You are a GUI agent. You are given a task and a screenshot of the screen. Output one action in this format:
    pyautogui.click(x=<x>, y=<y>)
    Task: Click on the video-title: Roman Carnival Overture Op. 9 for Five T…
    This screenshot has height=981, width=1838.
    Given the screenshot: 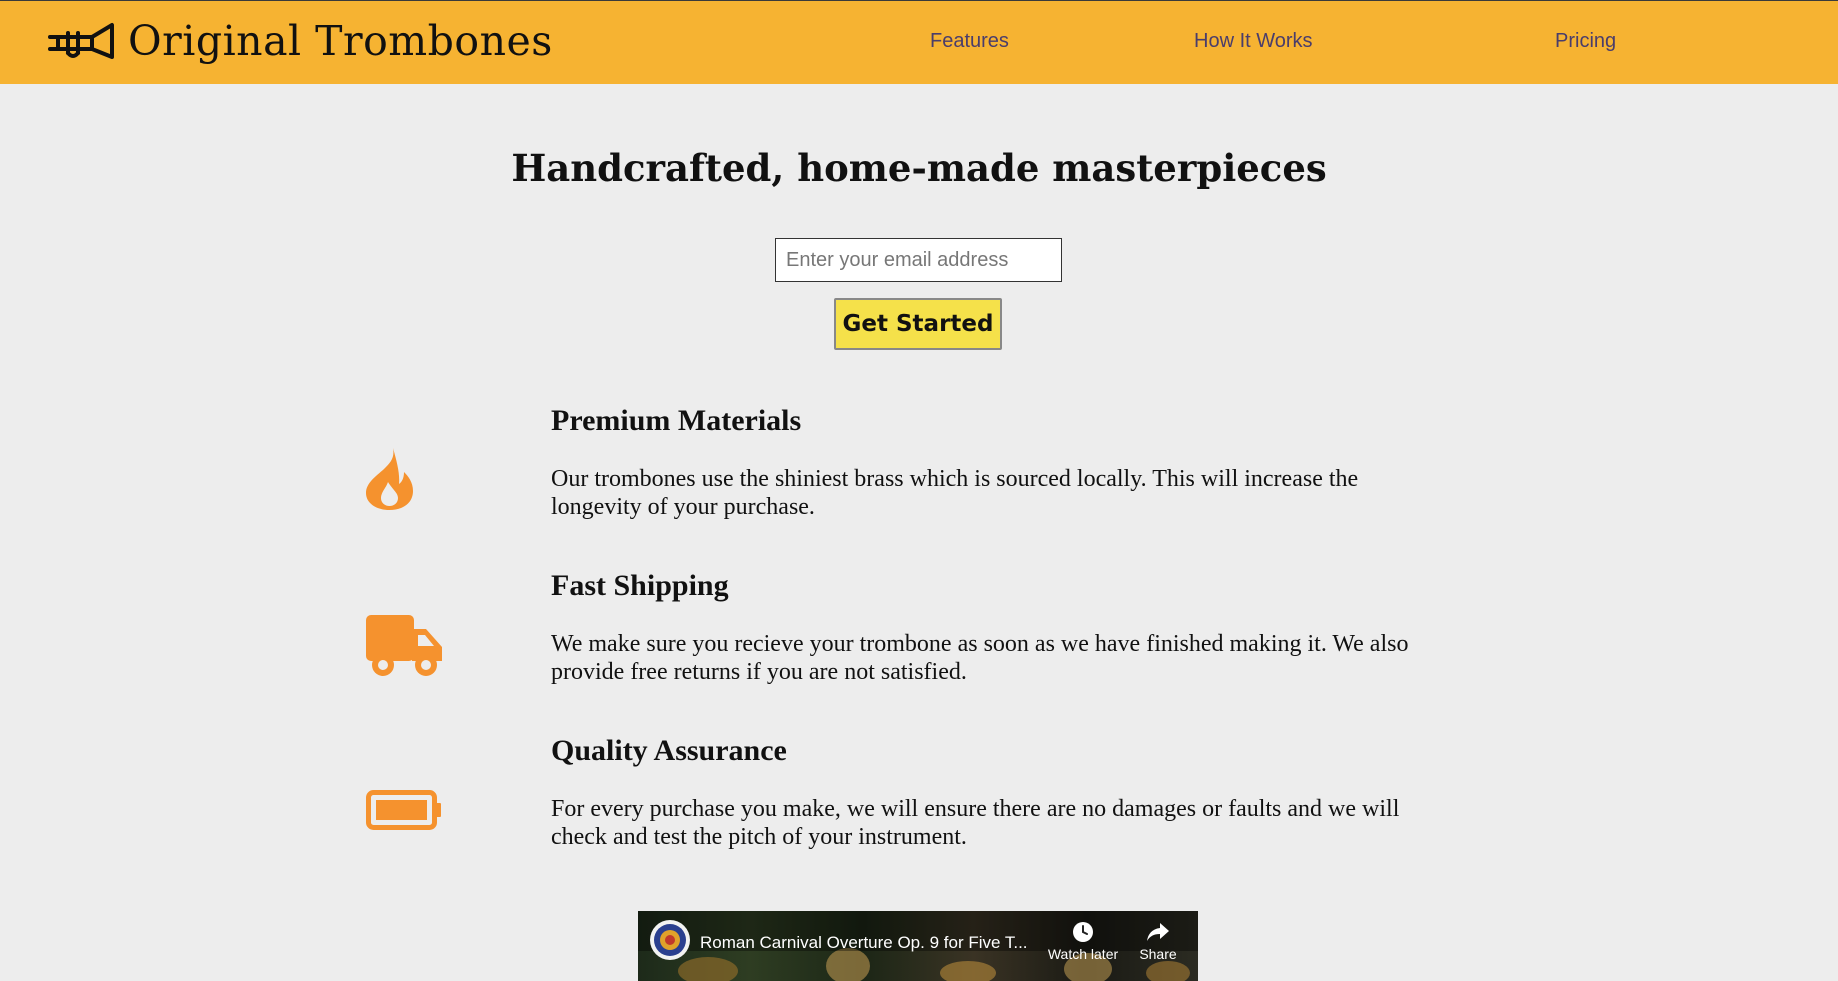 What is the action you would take?
    pyautogui.click(x=872, y=943)
    